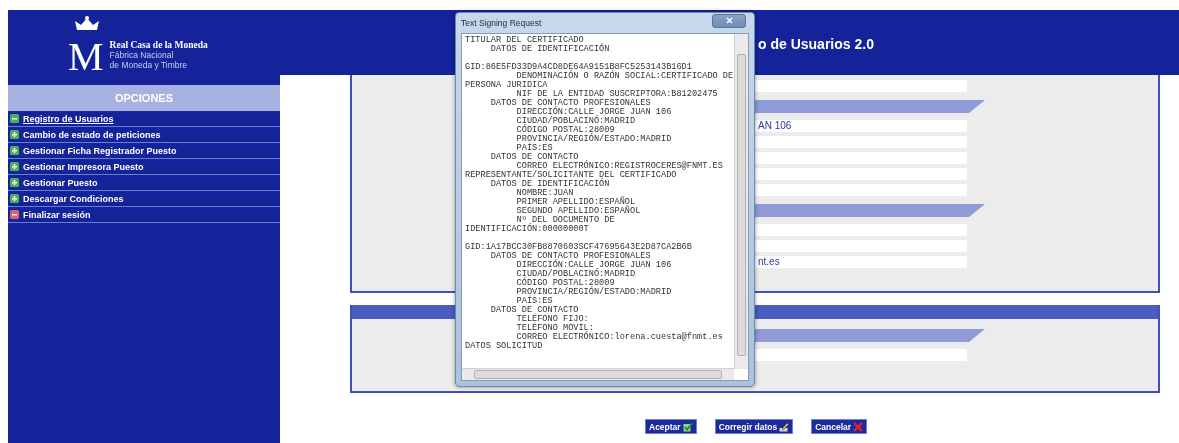  Describe the element at coordinates (619, 337) in the screenshot. I see `certificate-text-line: CORREO ELECTRÓNICO:lorena.cuesta@fnmt.es` at that location.